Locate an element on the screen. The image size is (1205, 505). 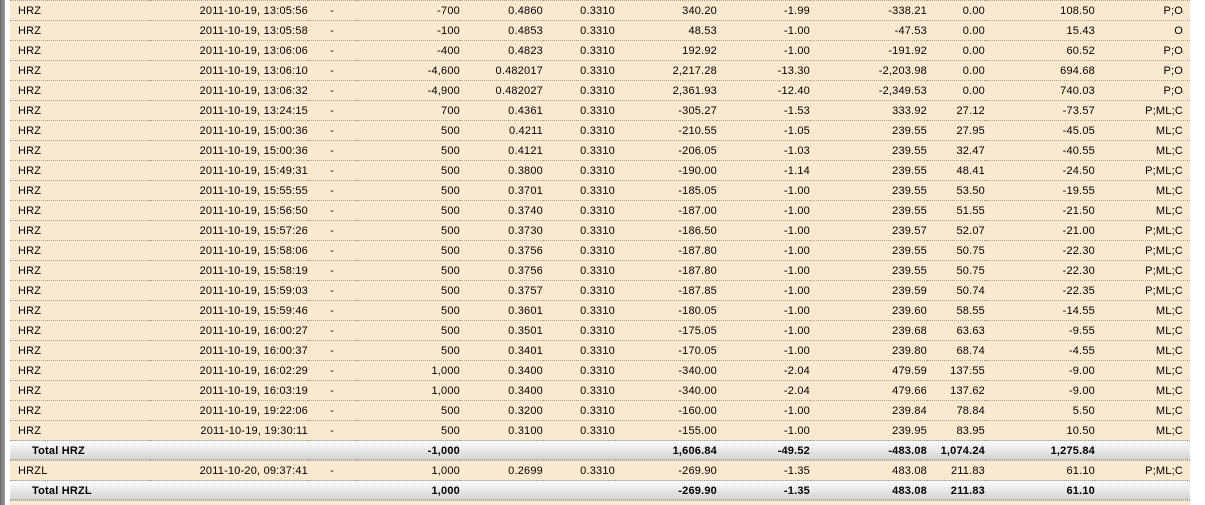
cell-quantity: 1,000 is located at coordinates (408, 390).